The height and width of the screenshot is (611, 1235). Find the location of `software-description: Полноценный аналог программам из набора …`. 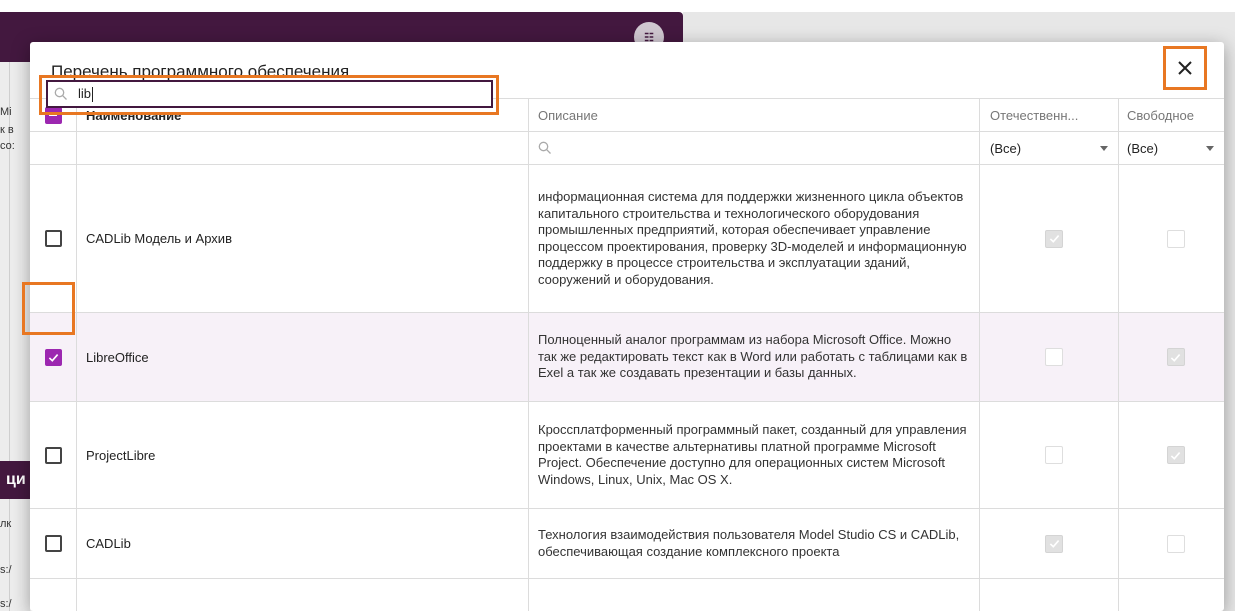

software-description: Полноценный аналог программам из набора … is located at coordinates (754, 357).